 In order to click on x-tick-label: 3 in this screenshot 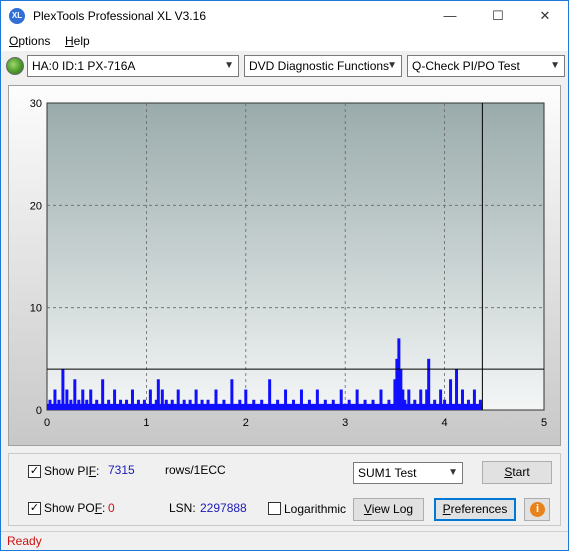, I will do `click(345, 423)`.